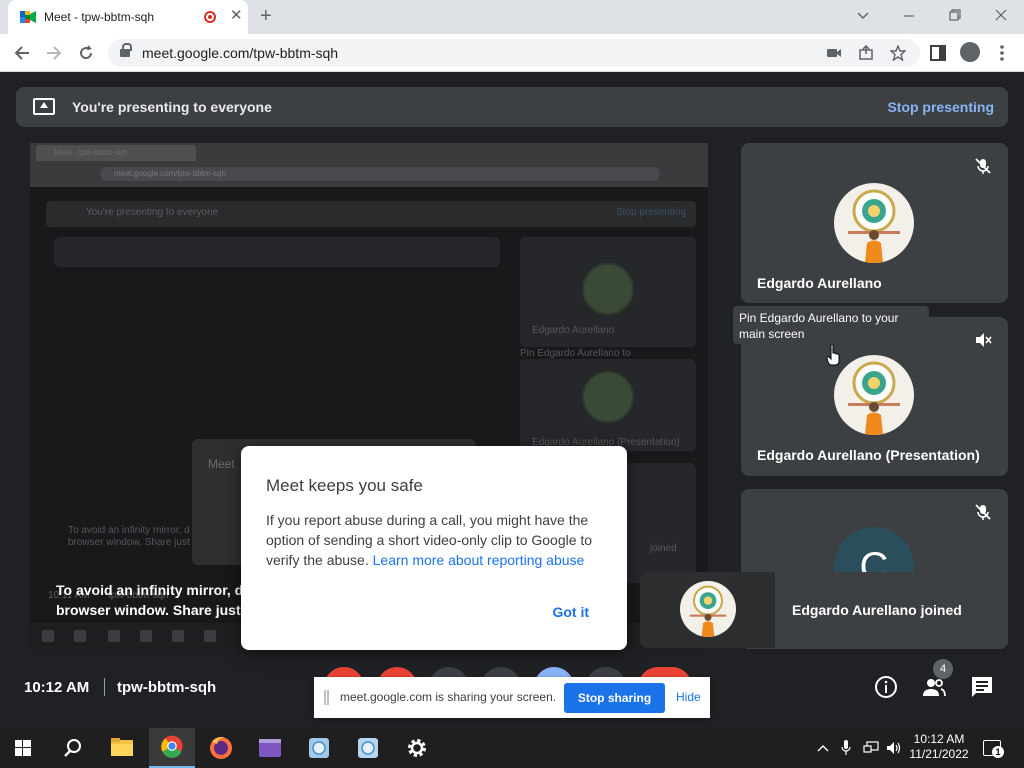  Describe the element at coordinates (91, 152) in the screenshot. I see `mirror-tab-title: Meet - tpw-bbtm-sqh` at that location.